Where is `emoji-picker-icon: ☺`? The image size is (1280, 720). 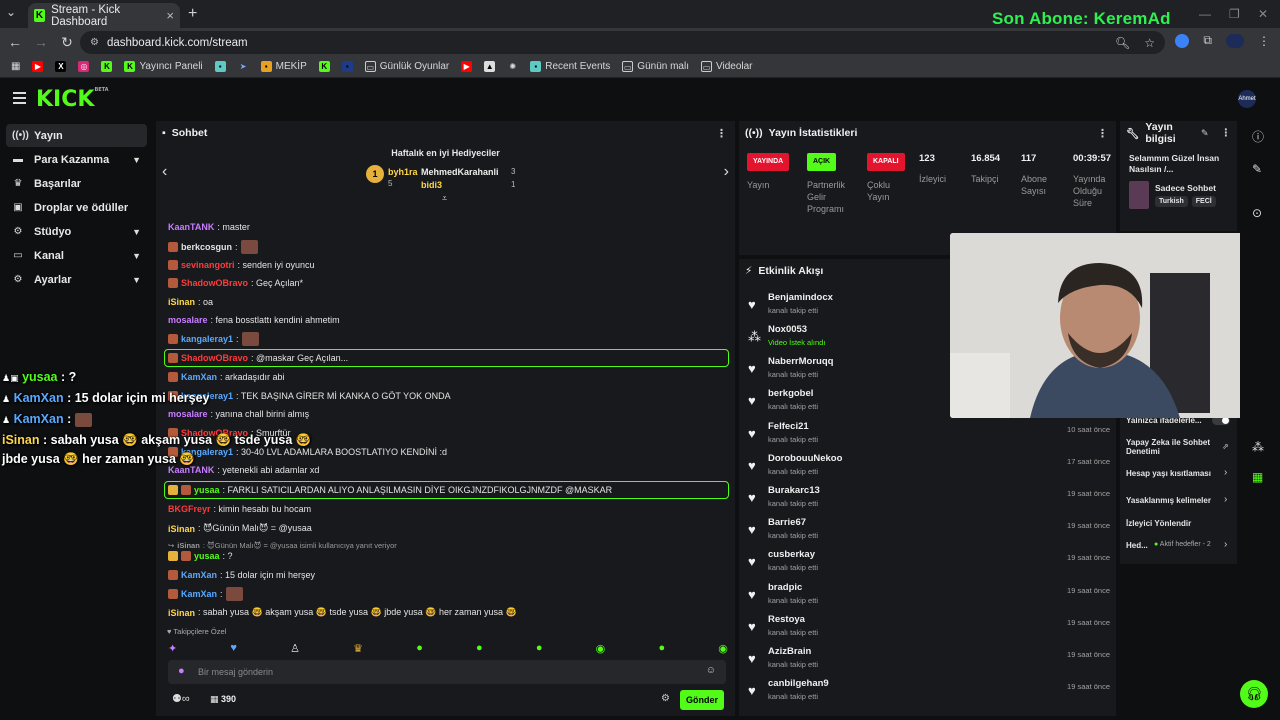
emoji-picker-icon: ☺ is located at coordinates (711, 670).